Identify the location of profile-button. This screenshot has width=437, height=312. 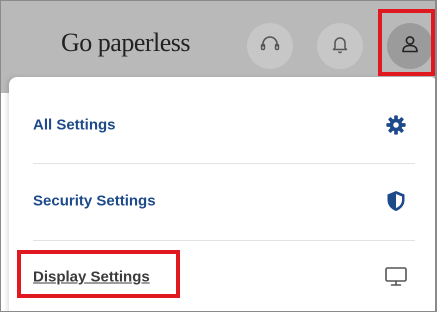
(410, 46).